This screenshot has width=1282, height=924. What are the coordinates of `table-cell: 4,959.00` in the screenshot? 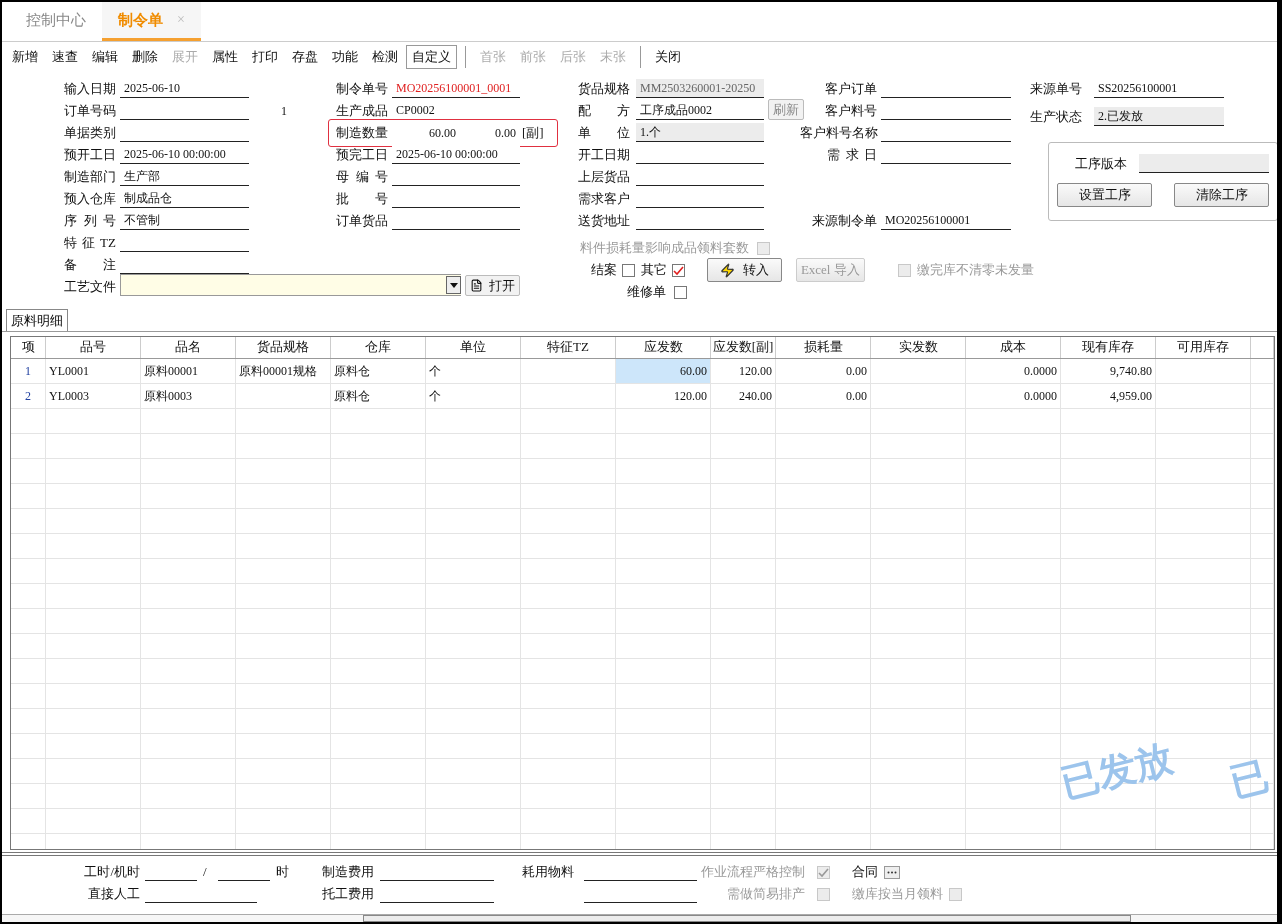 It's located at (1108, 396).